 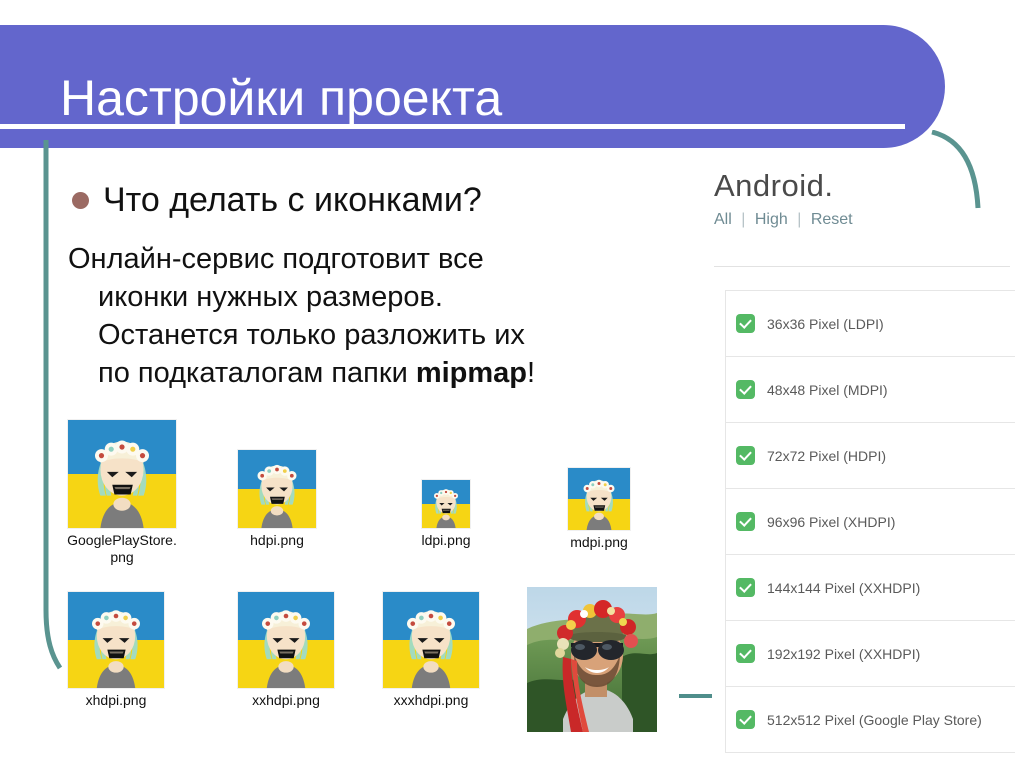 I want to click on icon-filename-label: xhdpi.png, so click(x=116, y=700).